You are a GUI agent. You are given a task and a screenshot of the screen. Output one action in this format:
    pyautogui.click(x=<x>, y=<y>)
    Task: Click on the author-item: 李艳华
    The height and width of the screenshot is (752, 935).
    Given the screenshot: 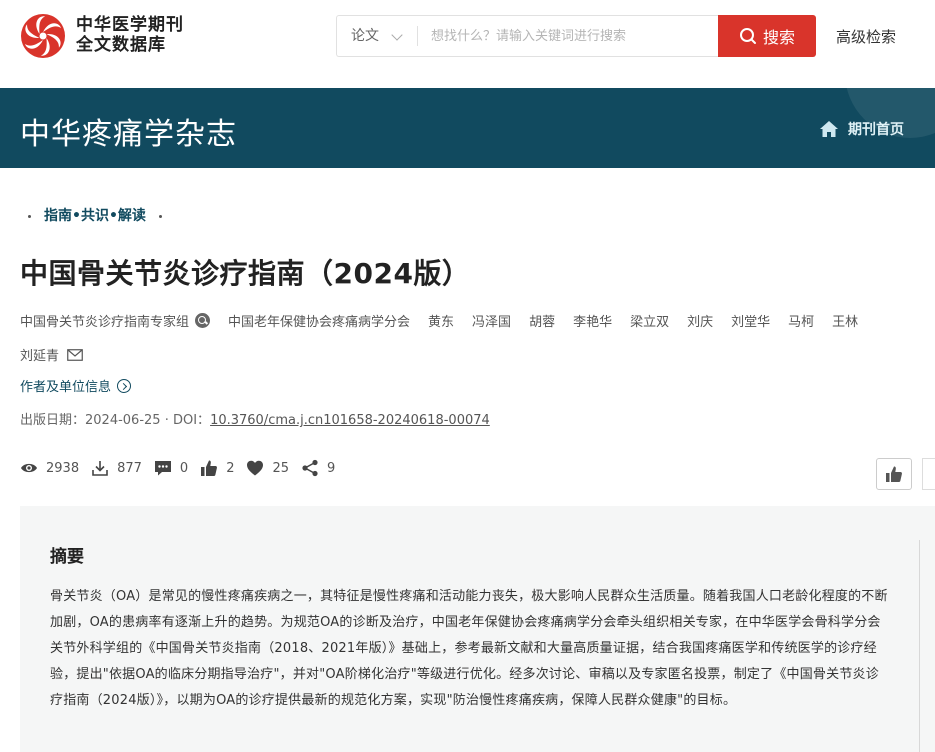 What is the action you would take?
    pyautogui.click(x=592, y=322)
    